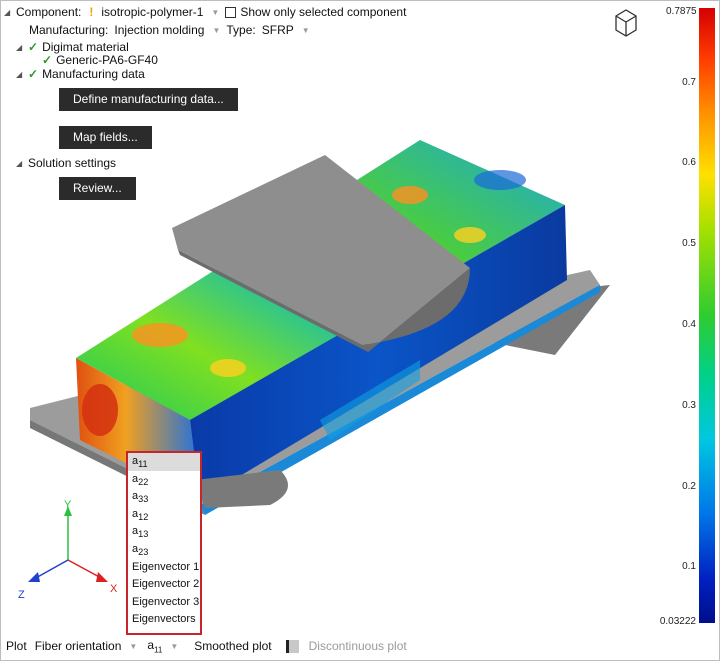 The image size is (720, 661). What do you see at coordinates (164, 550) in the screenshot?
I see `menu-item-a23: a23` at bounding box center [164, 550].